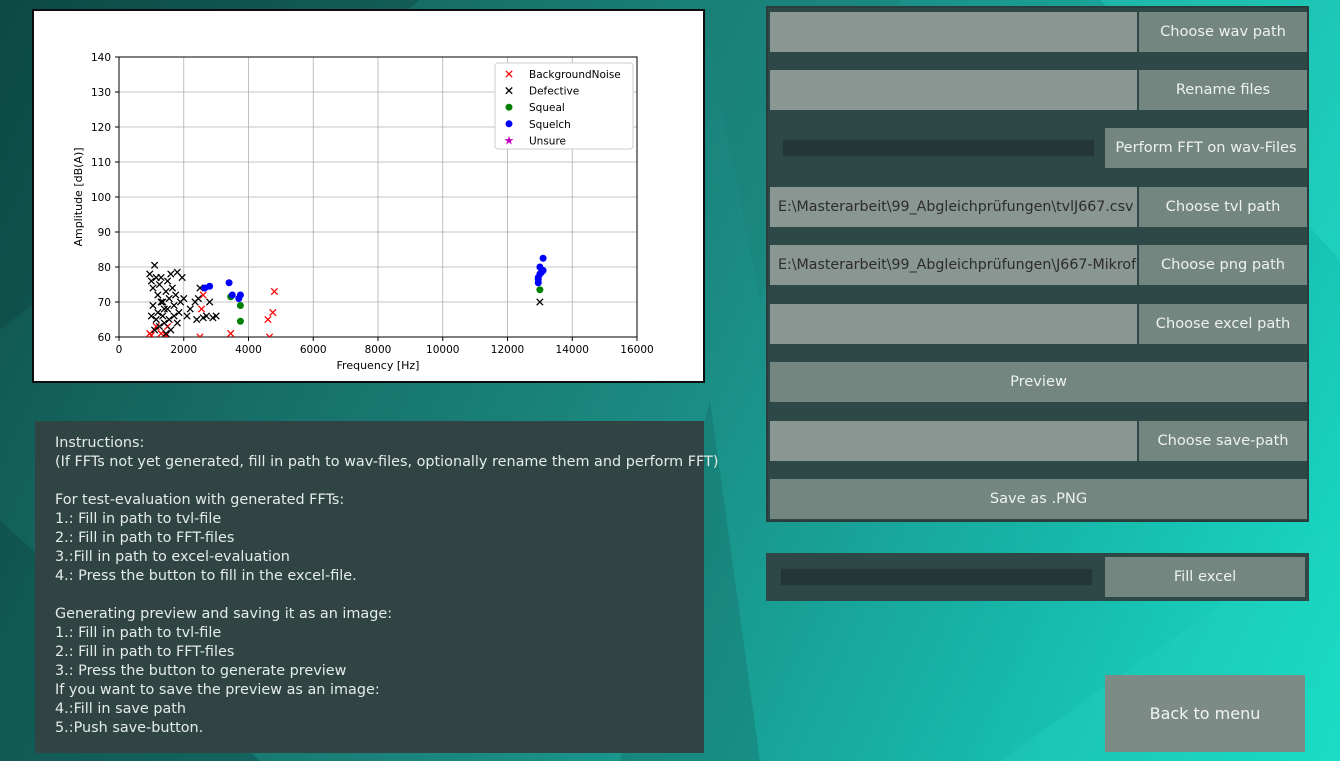  I want to click on legend-label: Squeal, so click(547, 108).